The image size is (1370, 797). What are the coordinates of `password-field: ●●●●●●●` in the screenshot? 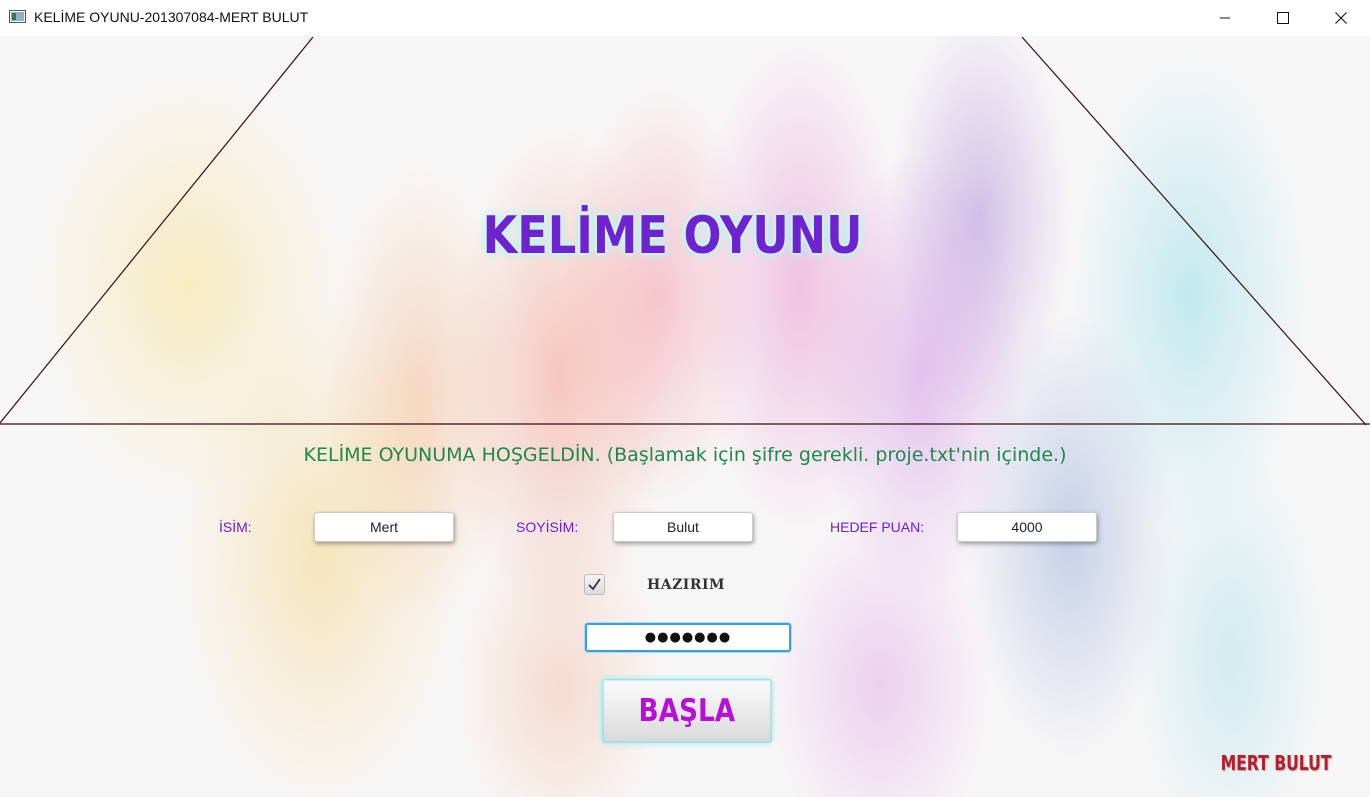 It's located at (688, 637).